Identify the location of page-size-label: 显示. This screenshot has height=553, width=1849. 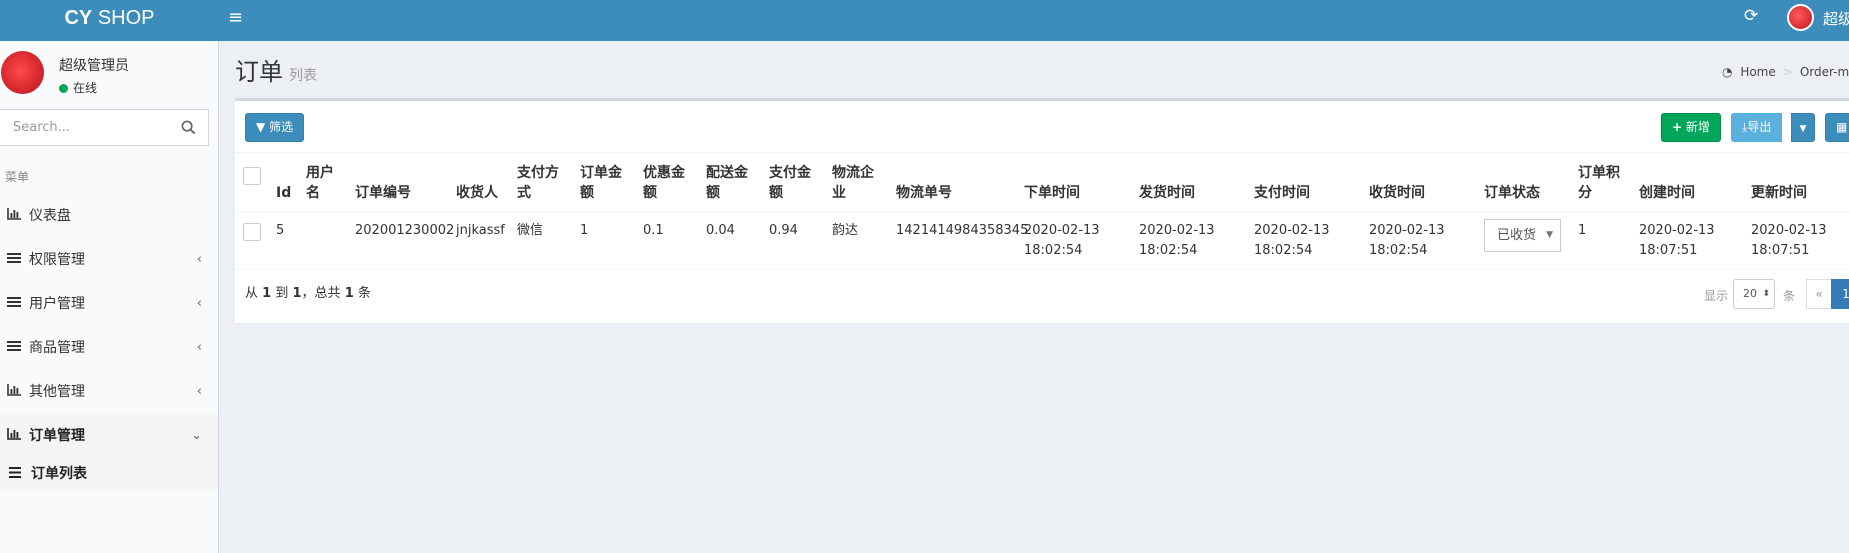
(1716, 296).